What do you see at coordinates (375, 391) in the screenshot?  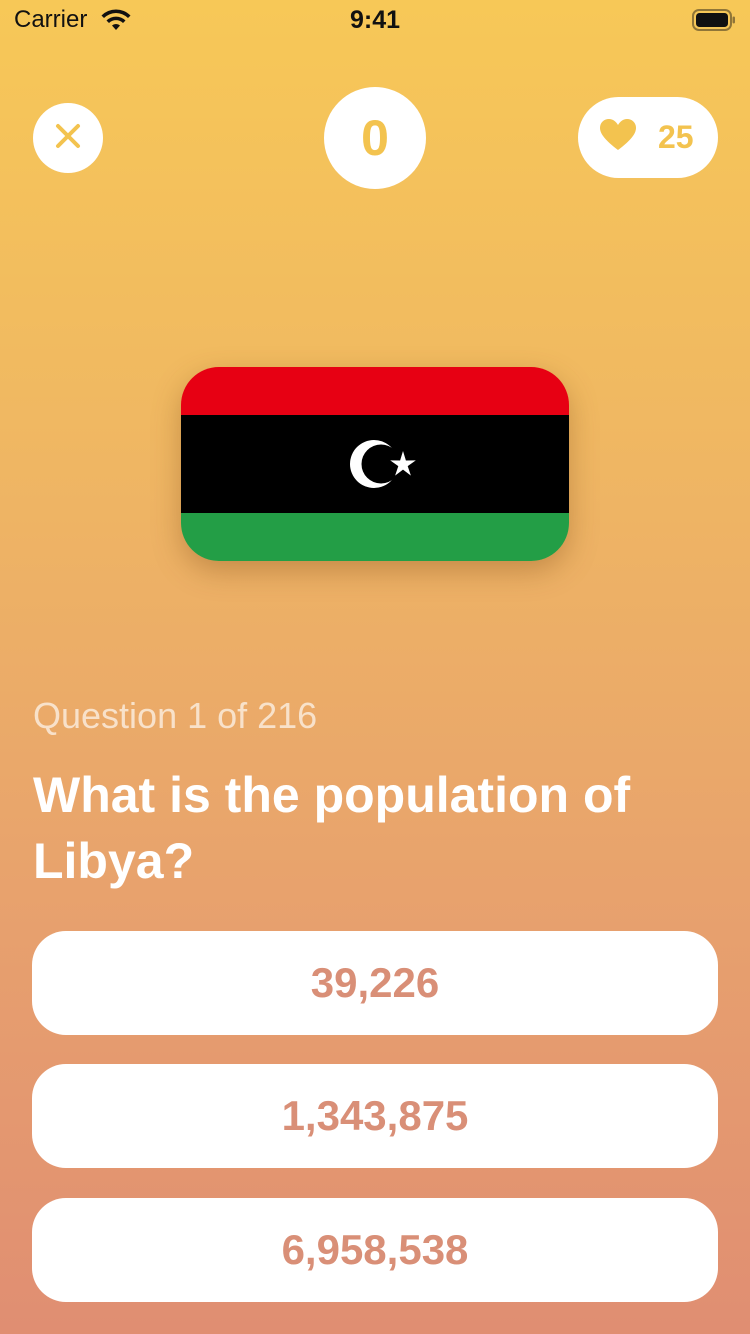 I see `flag-stripe-red` at bounding box center [375, 391].